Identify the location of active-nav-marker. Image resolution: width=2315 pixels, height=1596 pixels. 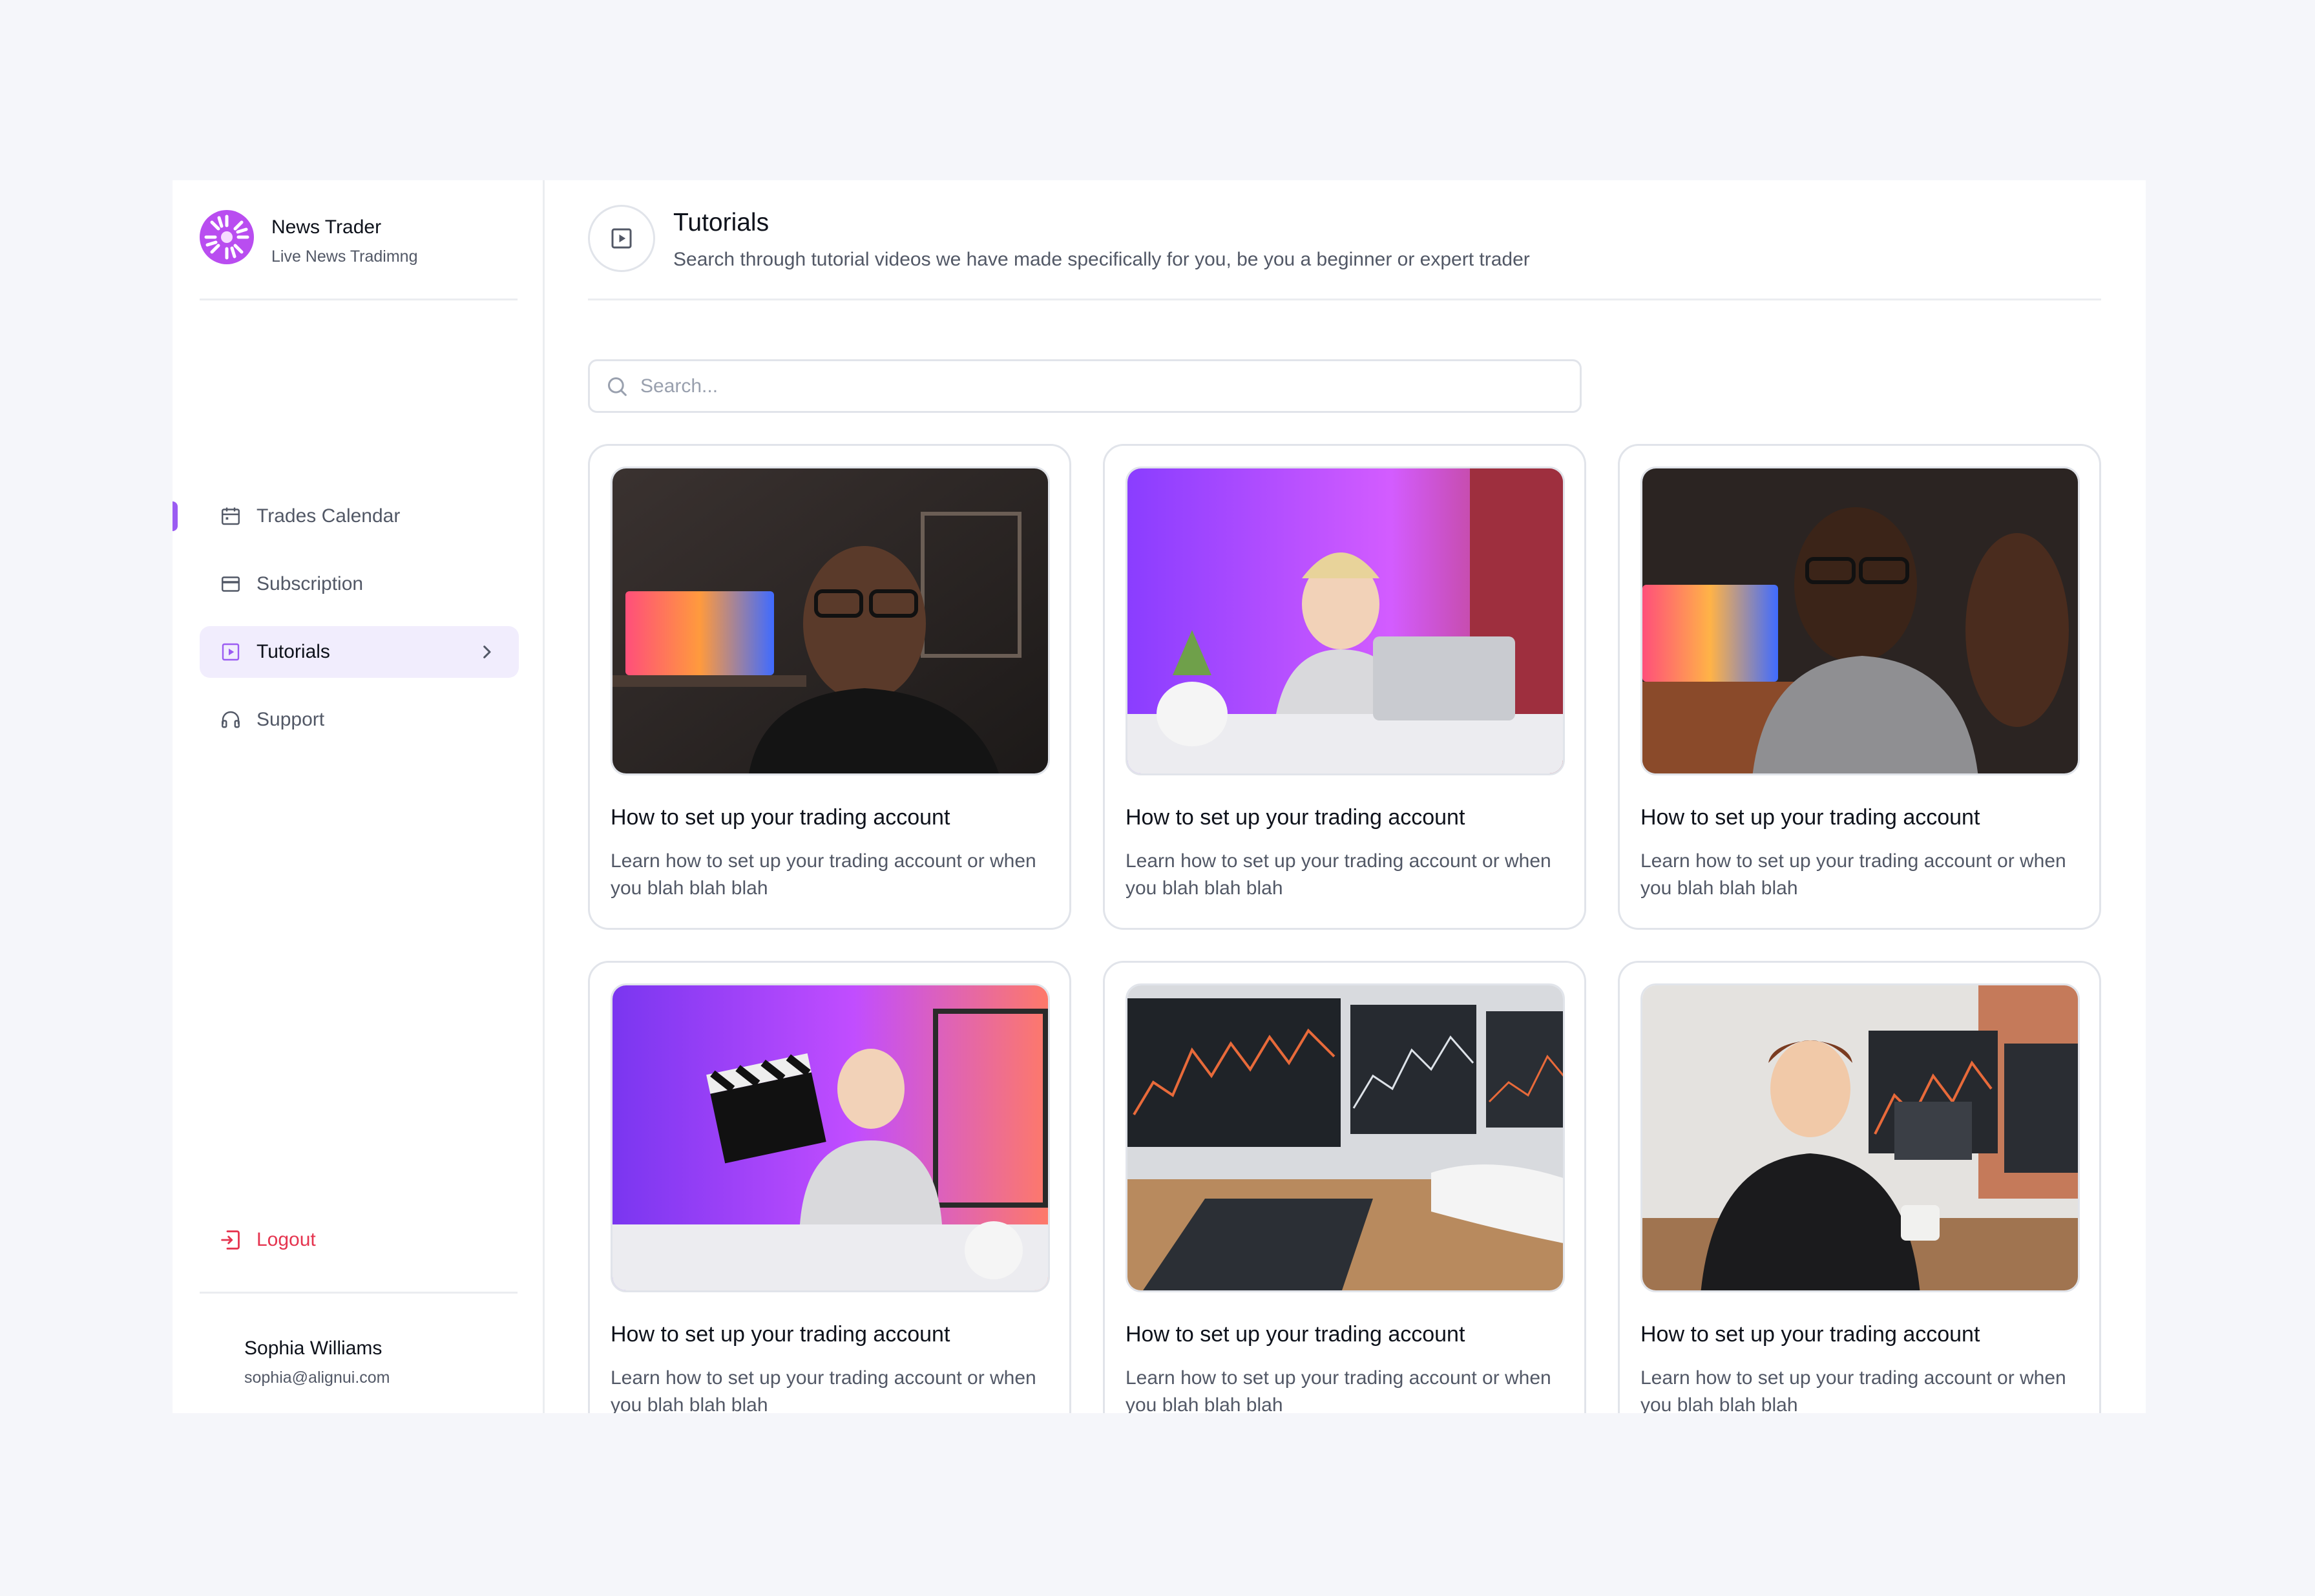
(175, 516).